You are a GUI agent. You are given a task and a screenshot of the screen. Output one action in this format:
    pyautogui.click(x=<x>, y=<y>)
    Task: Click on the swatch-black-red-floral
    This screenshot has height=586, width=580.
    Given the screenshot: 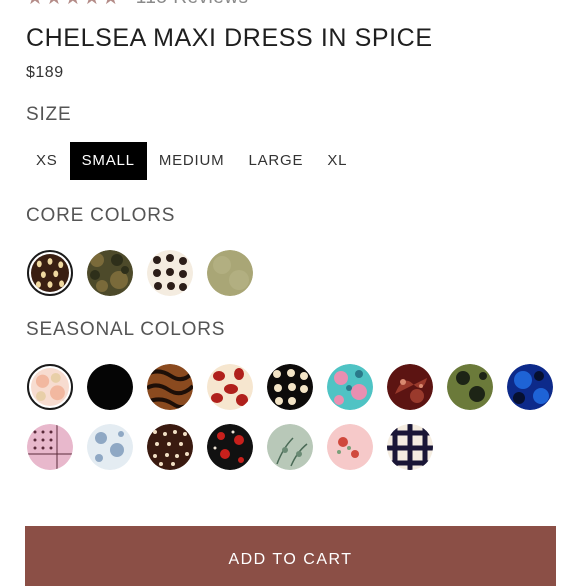 What is the action you would take?
    pyautogui.click(x=230, y=447)
    